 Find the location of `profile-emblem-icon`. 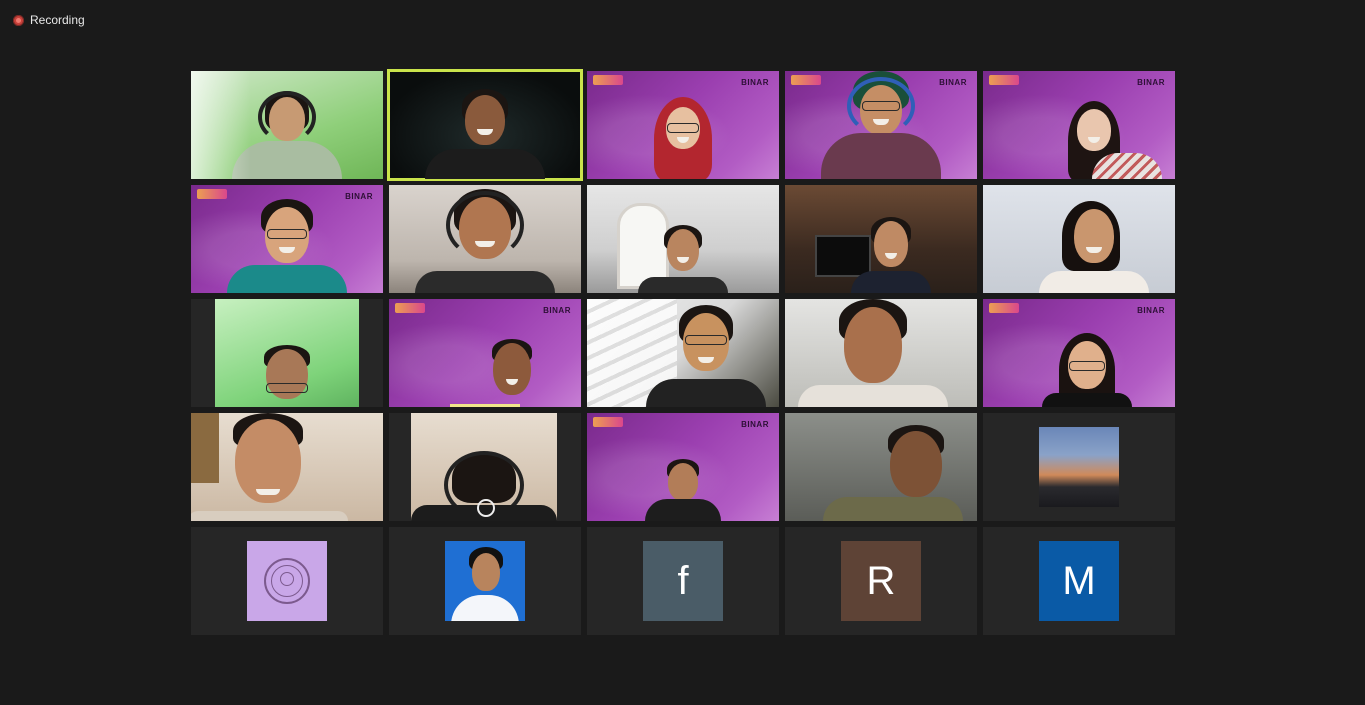

profile-emblem-icon is located at coordinates (287, 581).